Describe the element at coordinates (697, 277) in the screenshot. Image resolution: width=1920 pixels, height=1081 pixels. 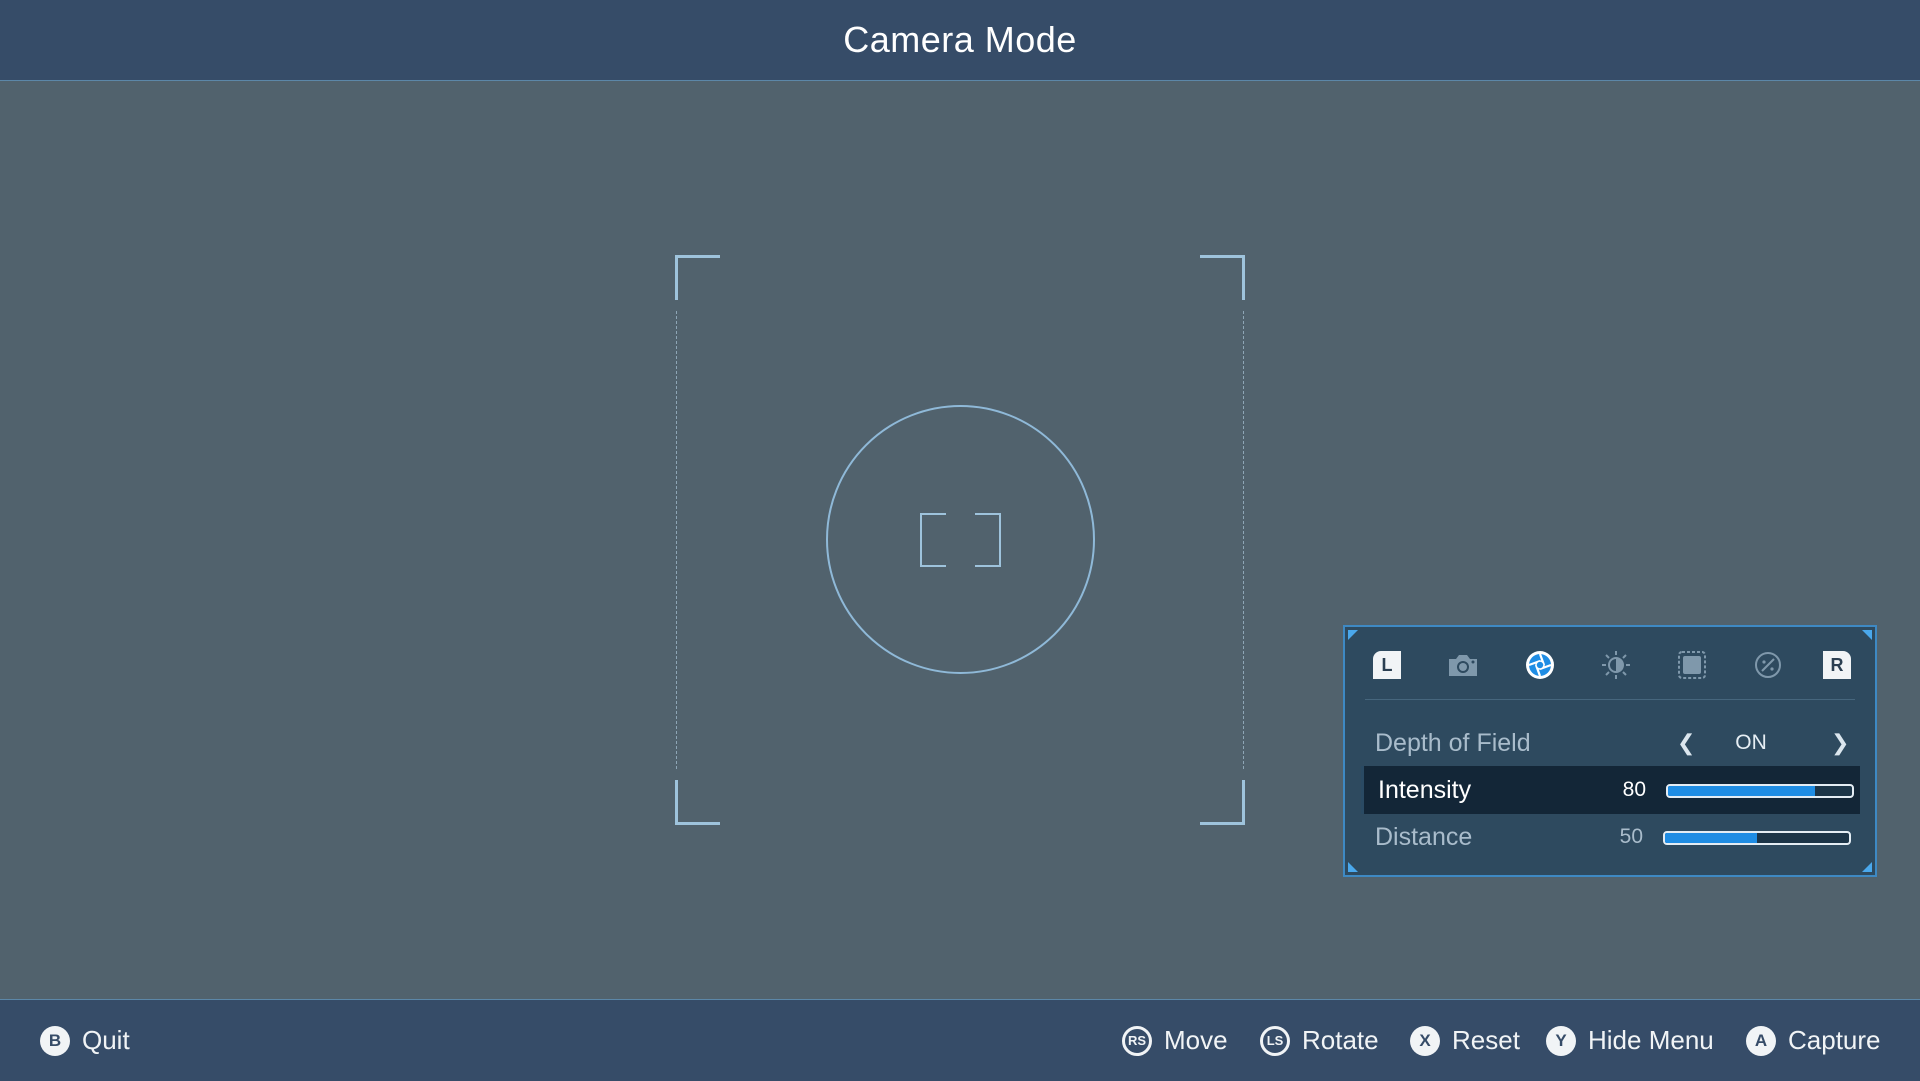
I see `frame-corner-top-left` at that location.